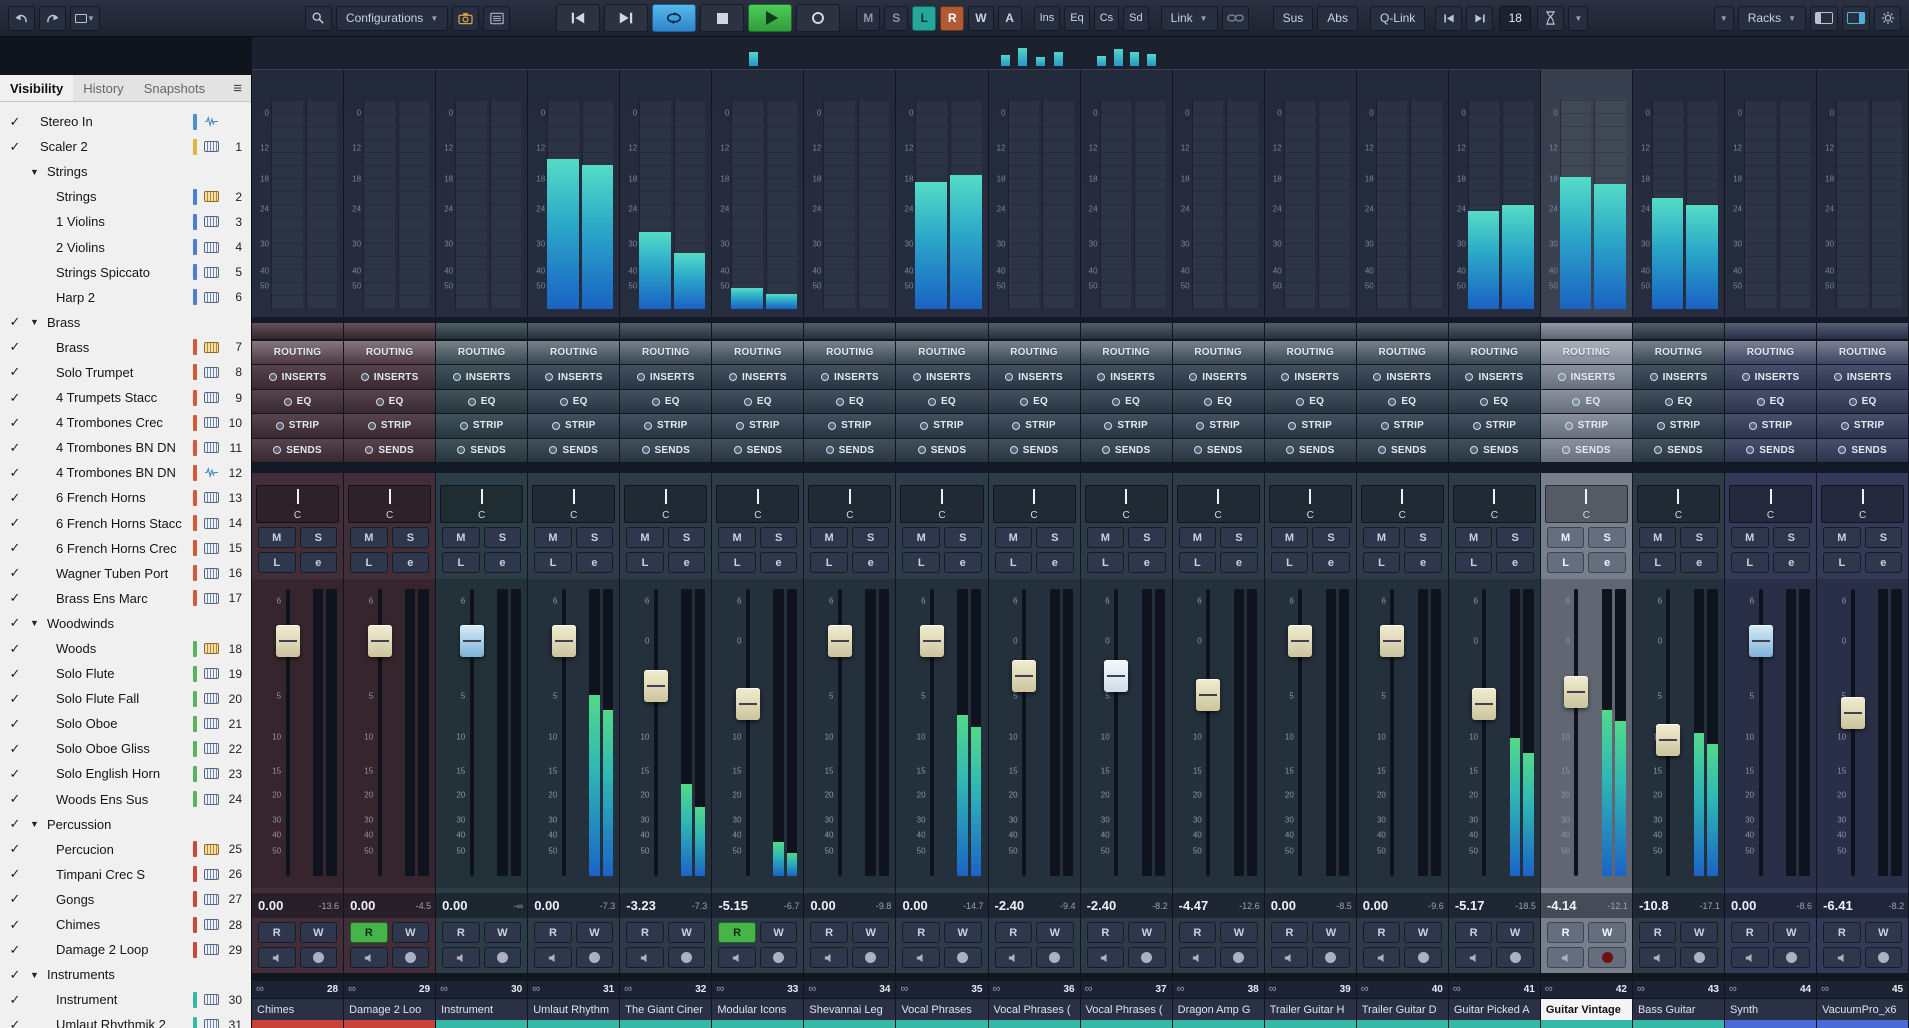 Image resolution: width=1909 pixels, height=1028 pixels. Describe the element at coordinates (125, 773) in the screenshot. I see `track-list-item: ✓ Solo English Horn 23` at that location.